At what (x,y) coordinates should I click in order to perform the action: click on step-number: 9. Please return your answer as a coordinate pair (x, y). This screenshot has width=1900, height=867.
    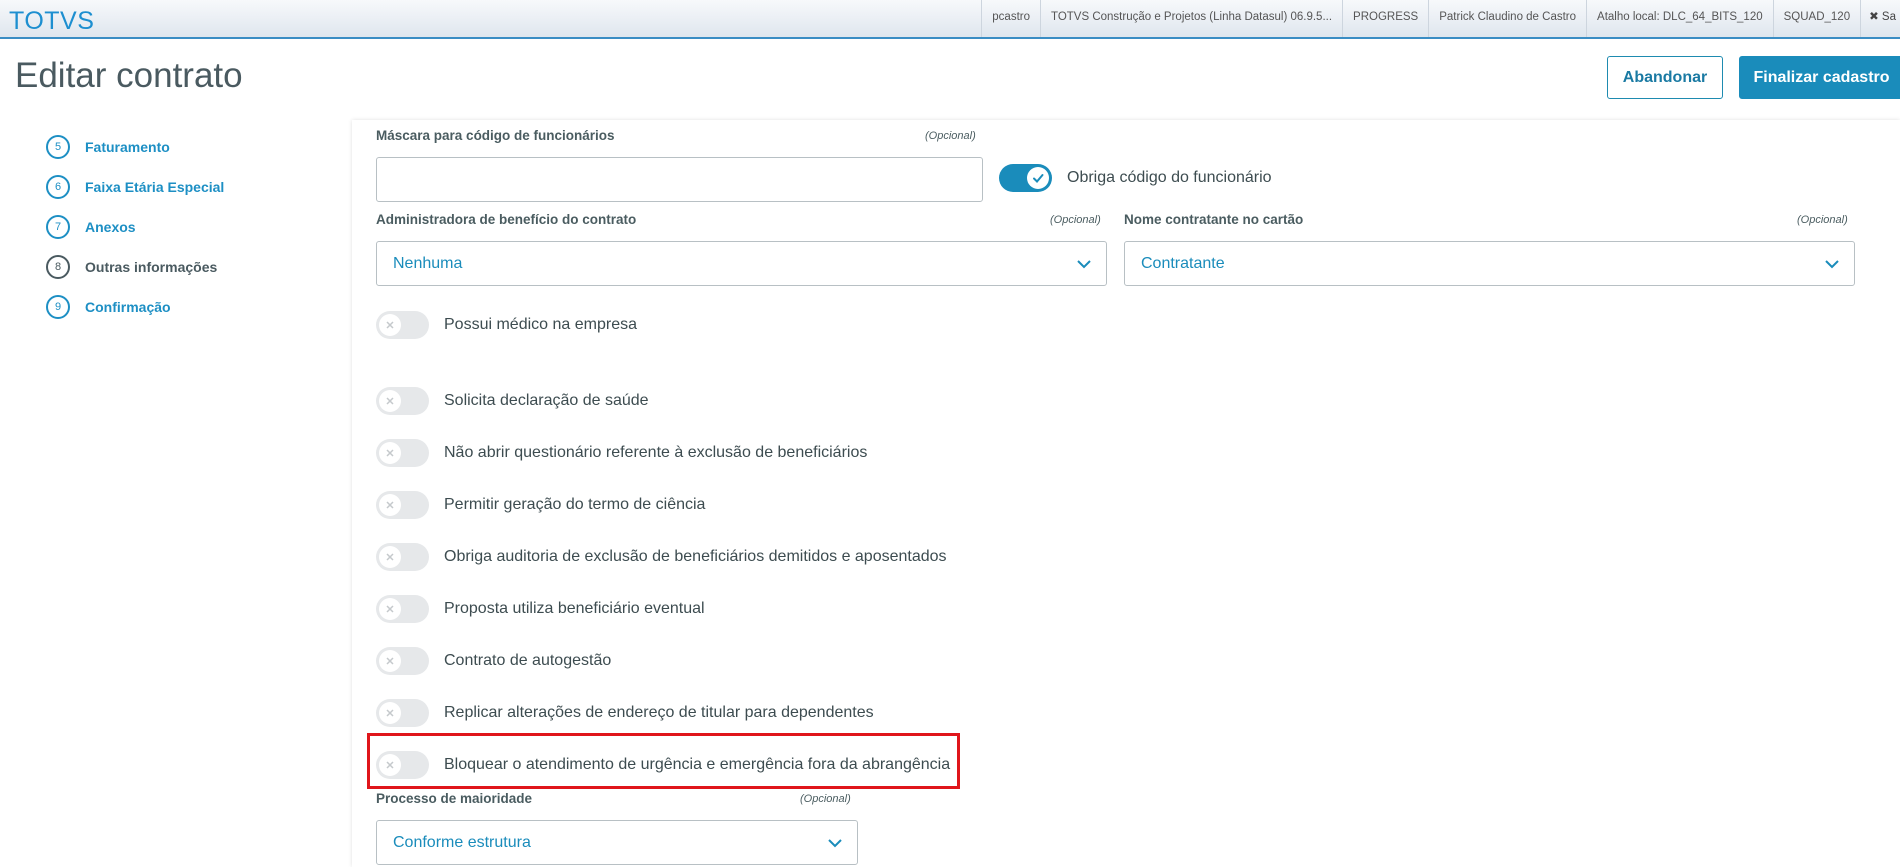
    Looking at the image, I should click on (58, 307).